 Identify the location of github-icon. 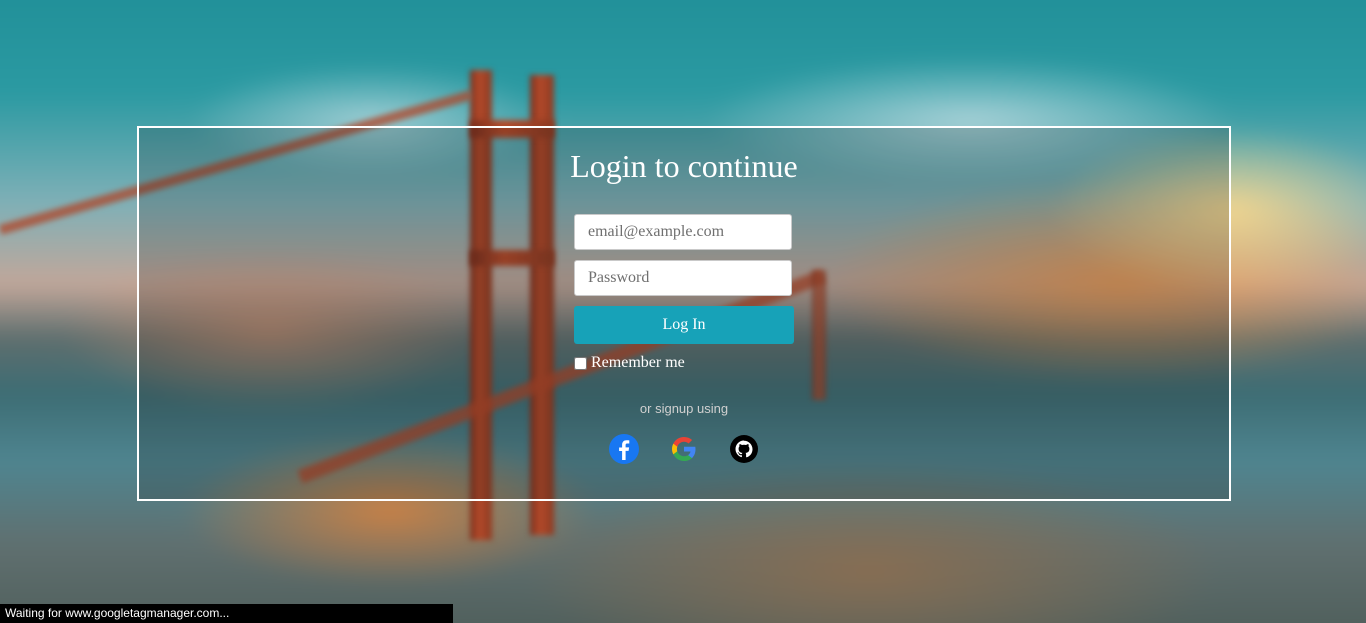
(744, 449).